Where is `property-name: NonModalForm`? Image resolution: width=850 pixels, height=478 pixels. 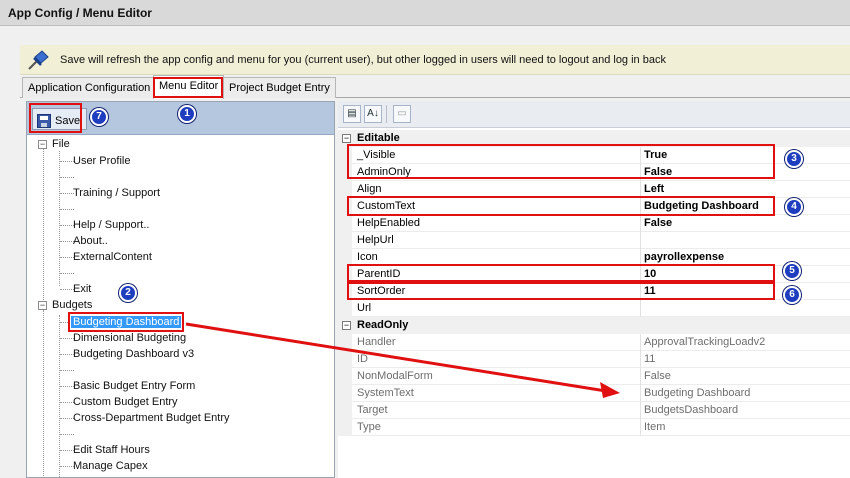
property-name: NonModalForm is located at coordinates (395, 376).